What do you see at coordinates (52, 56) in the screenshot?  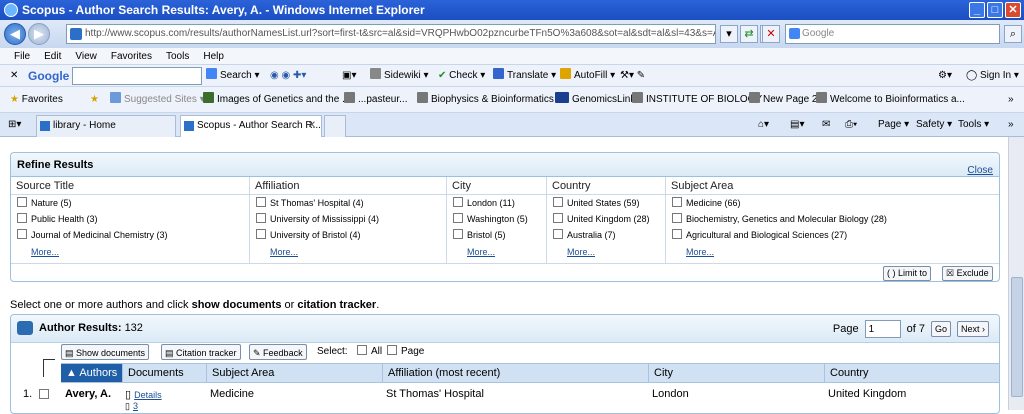 I see `menu-edit: Edit` at bounding box center [52, 56].